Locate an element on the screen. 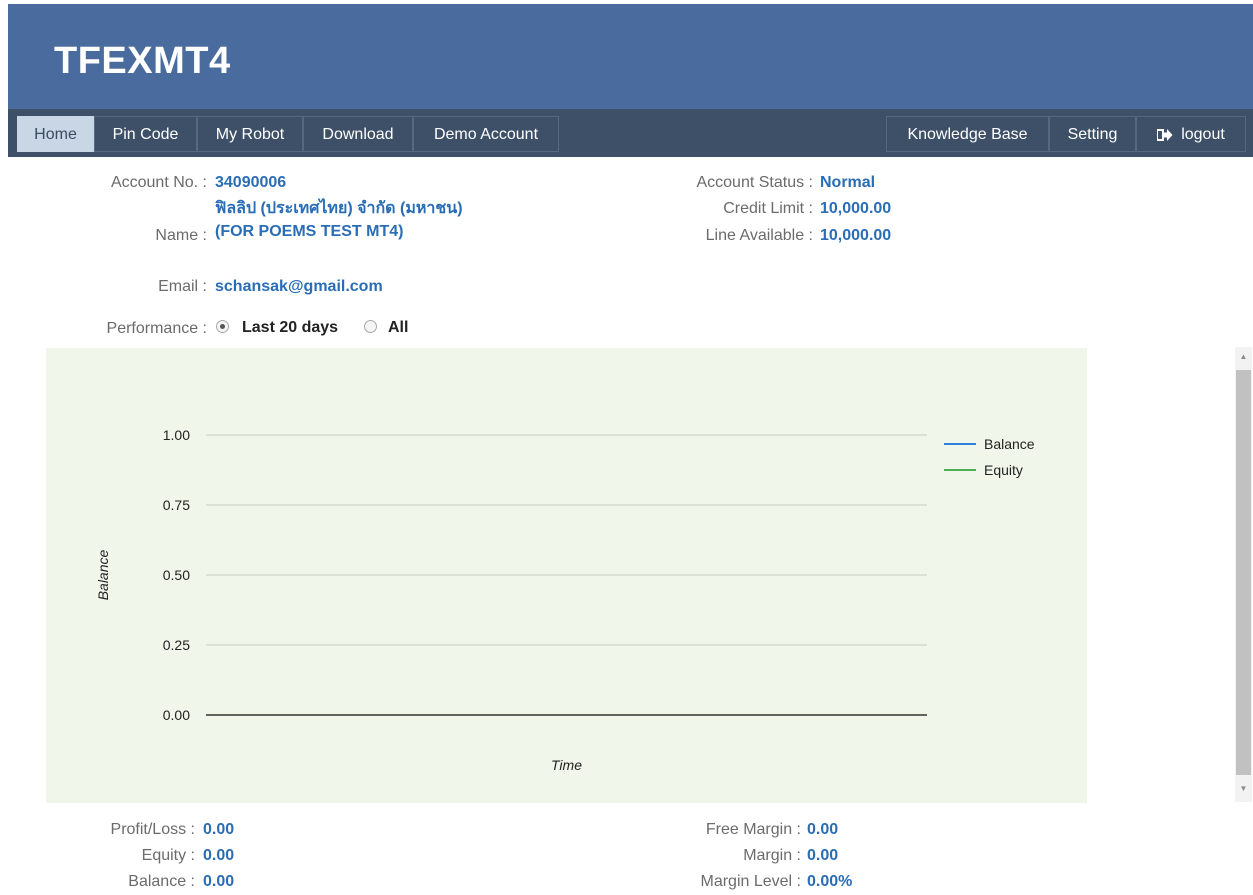  email-label: Email : is located at coordinates (182, 286).